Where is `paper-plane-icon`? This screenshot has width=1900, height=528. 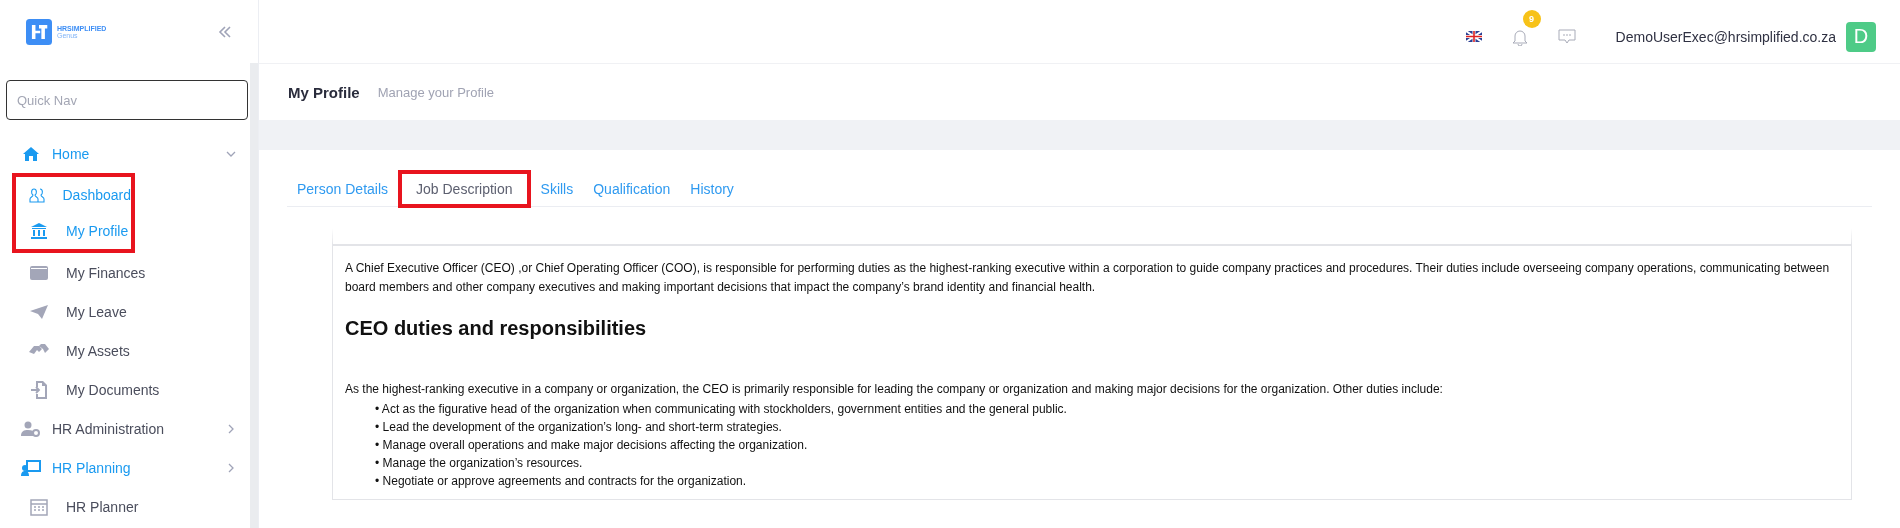 paper-plane-icon is located at coordinates (39, 311).